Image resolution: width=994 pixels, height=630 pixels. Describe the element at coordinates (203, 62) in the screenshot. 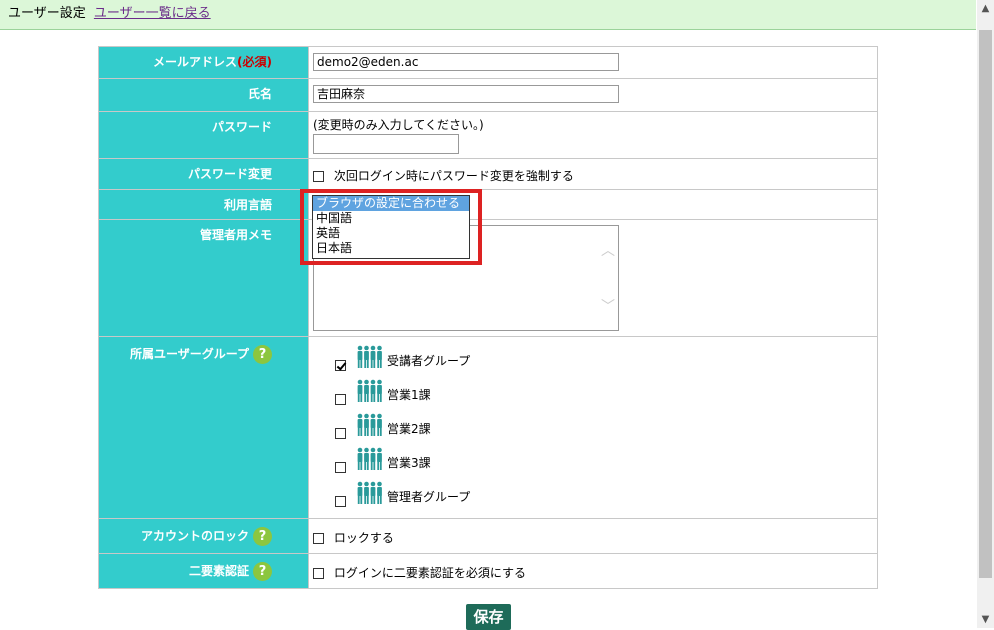

I see `email-label: メールアドレス(必須)` at that location.